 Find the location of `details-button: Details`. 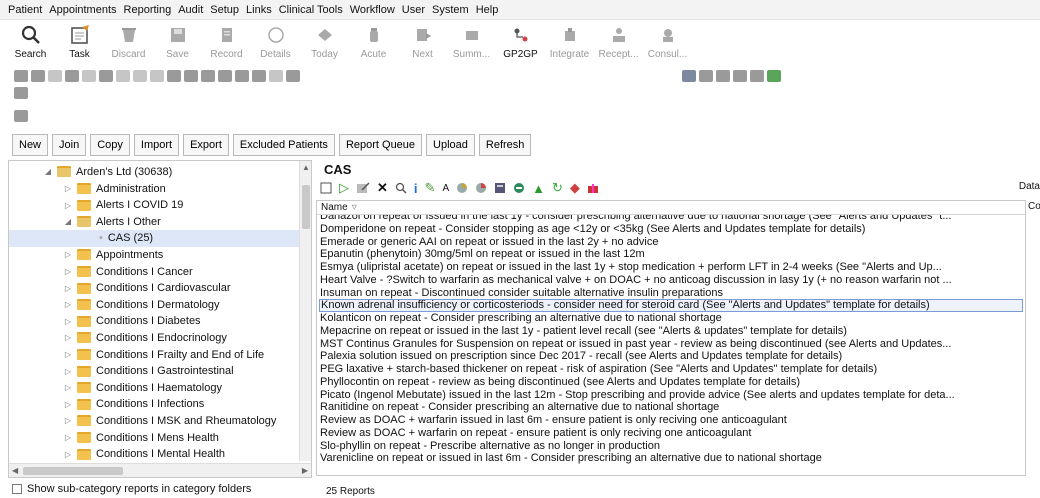

details-button: Details is located at coordinates (275, 41).